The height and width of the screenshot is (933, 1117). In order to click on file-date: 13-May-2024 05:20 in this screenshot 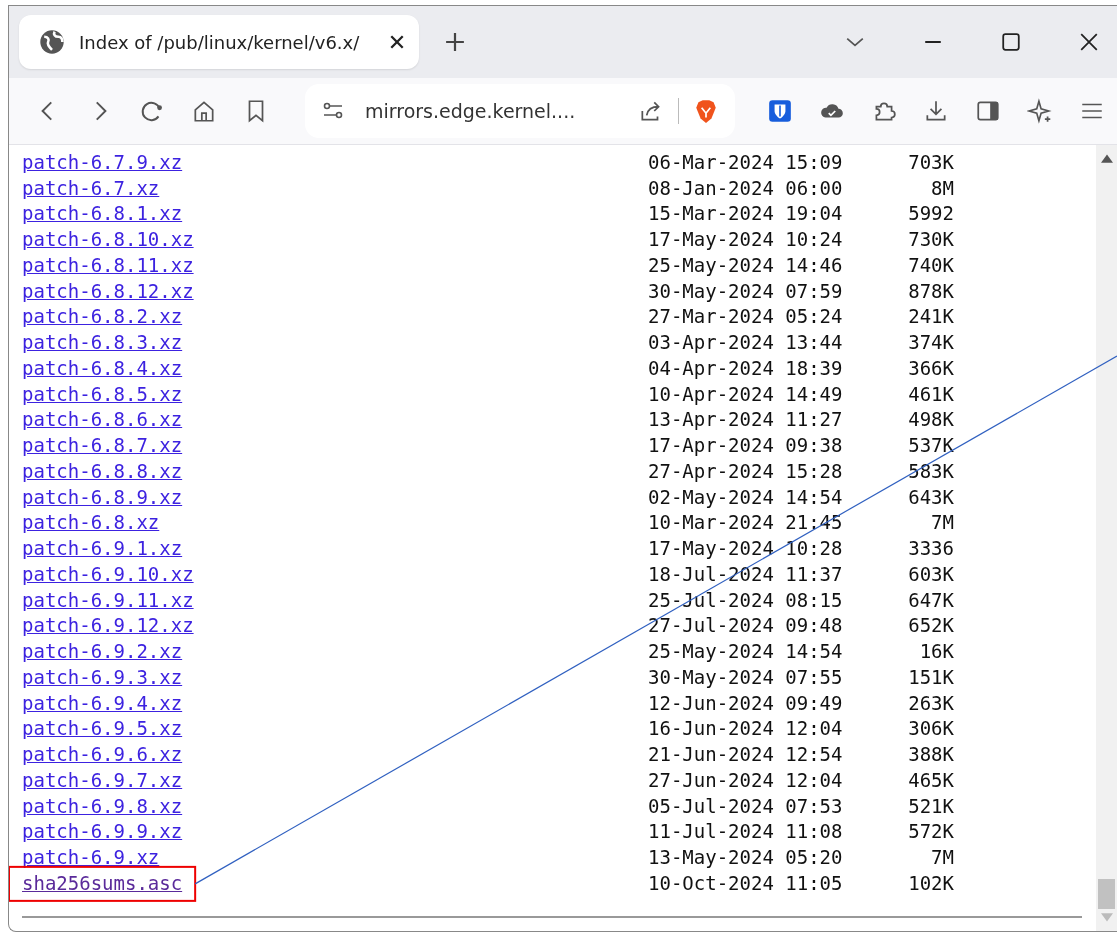, I will do `click(746, 857)`.